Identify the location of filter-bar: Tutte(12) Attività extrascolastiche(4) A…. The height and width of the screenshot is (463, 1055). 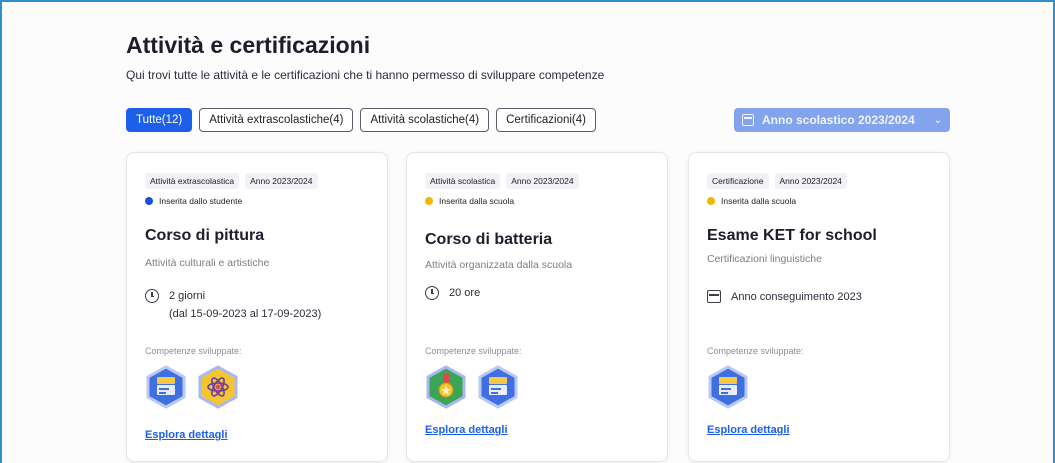
(361, 120).